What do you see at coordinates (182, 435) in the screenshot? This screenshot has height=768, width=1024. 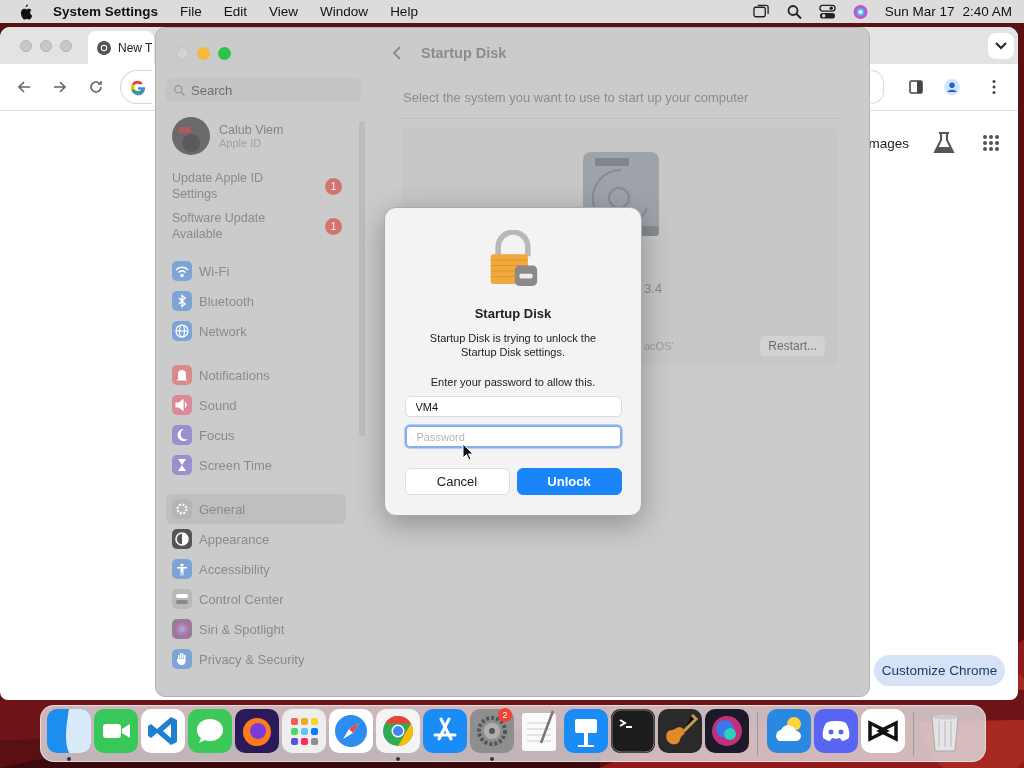 I see `moon-icon` at bounding box center [182, 435].